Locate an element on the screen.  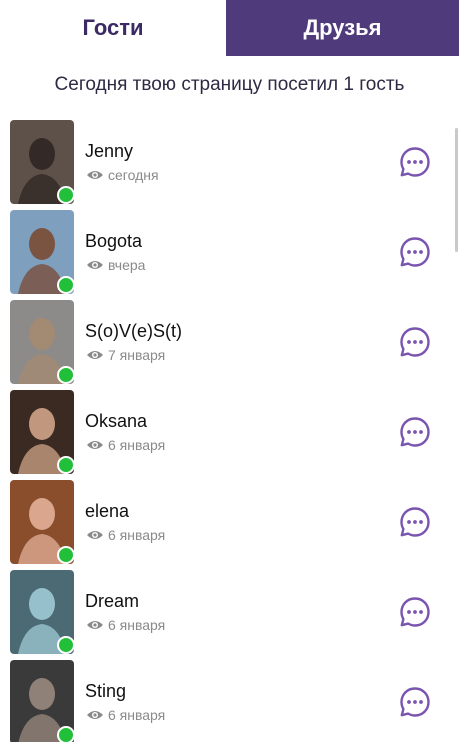
guest-name: Jenny is located at coordinates (109, 151).